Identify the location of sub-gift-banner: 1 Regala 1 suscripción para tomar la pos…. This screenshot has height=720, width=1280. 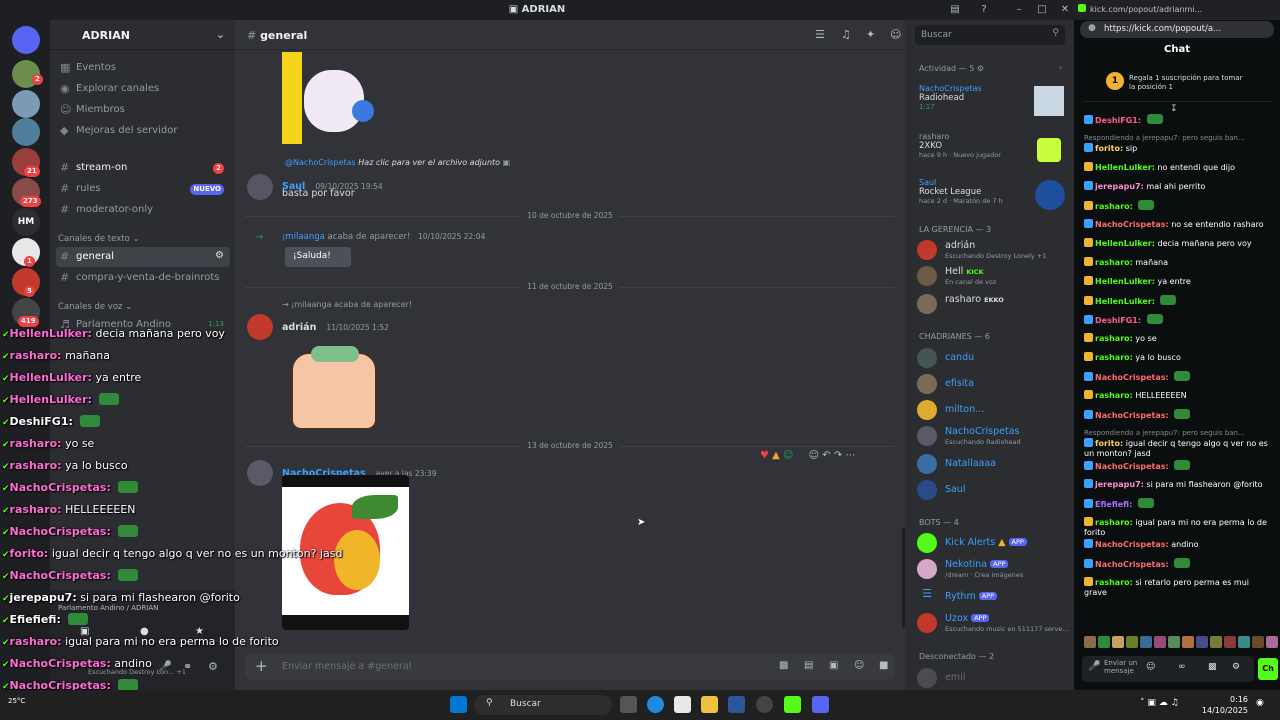
(1177, 82).